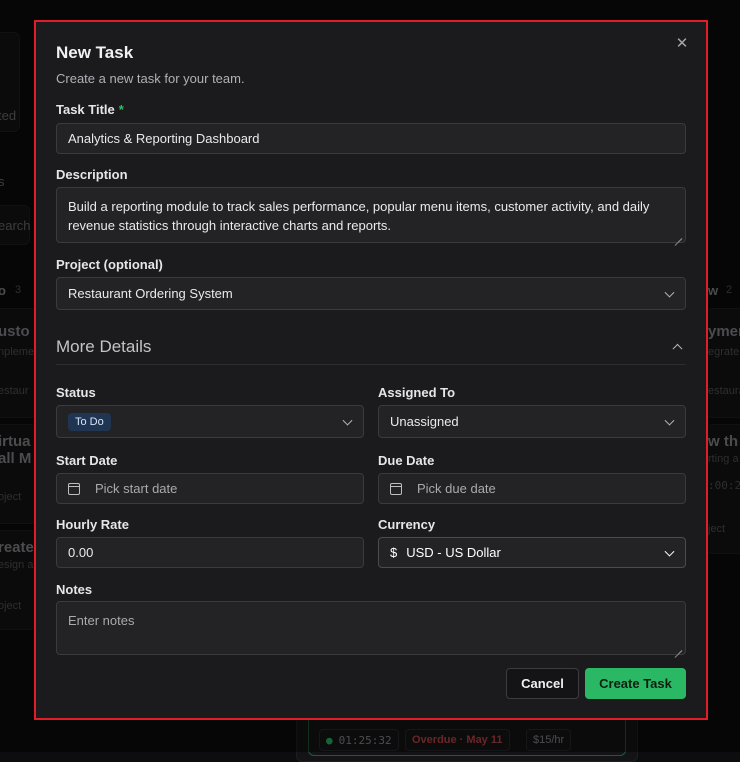  Describe the element at coordinates (406, 460) in the screenshot. I see `due-date-label: Due Date` at that location.